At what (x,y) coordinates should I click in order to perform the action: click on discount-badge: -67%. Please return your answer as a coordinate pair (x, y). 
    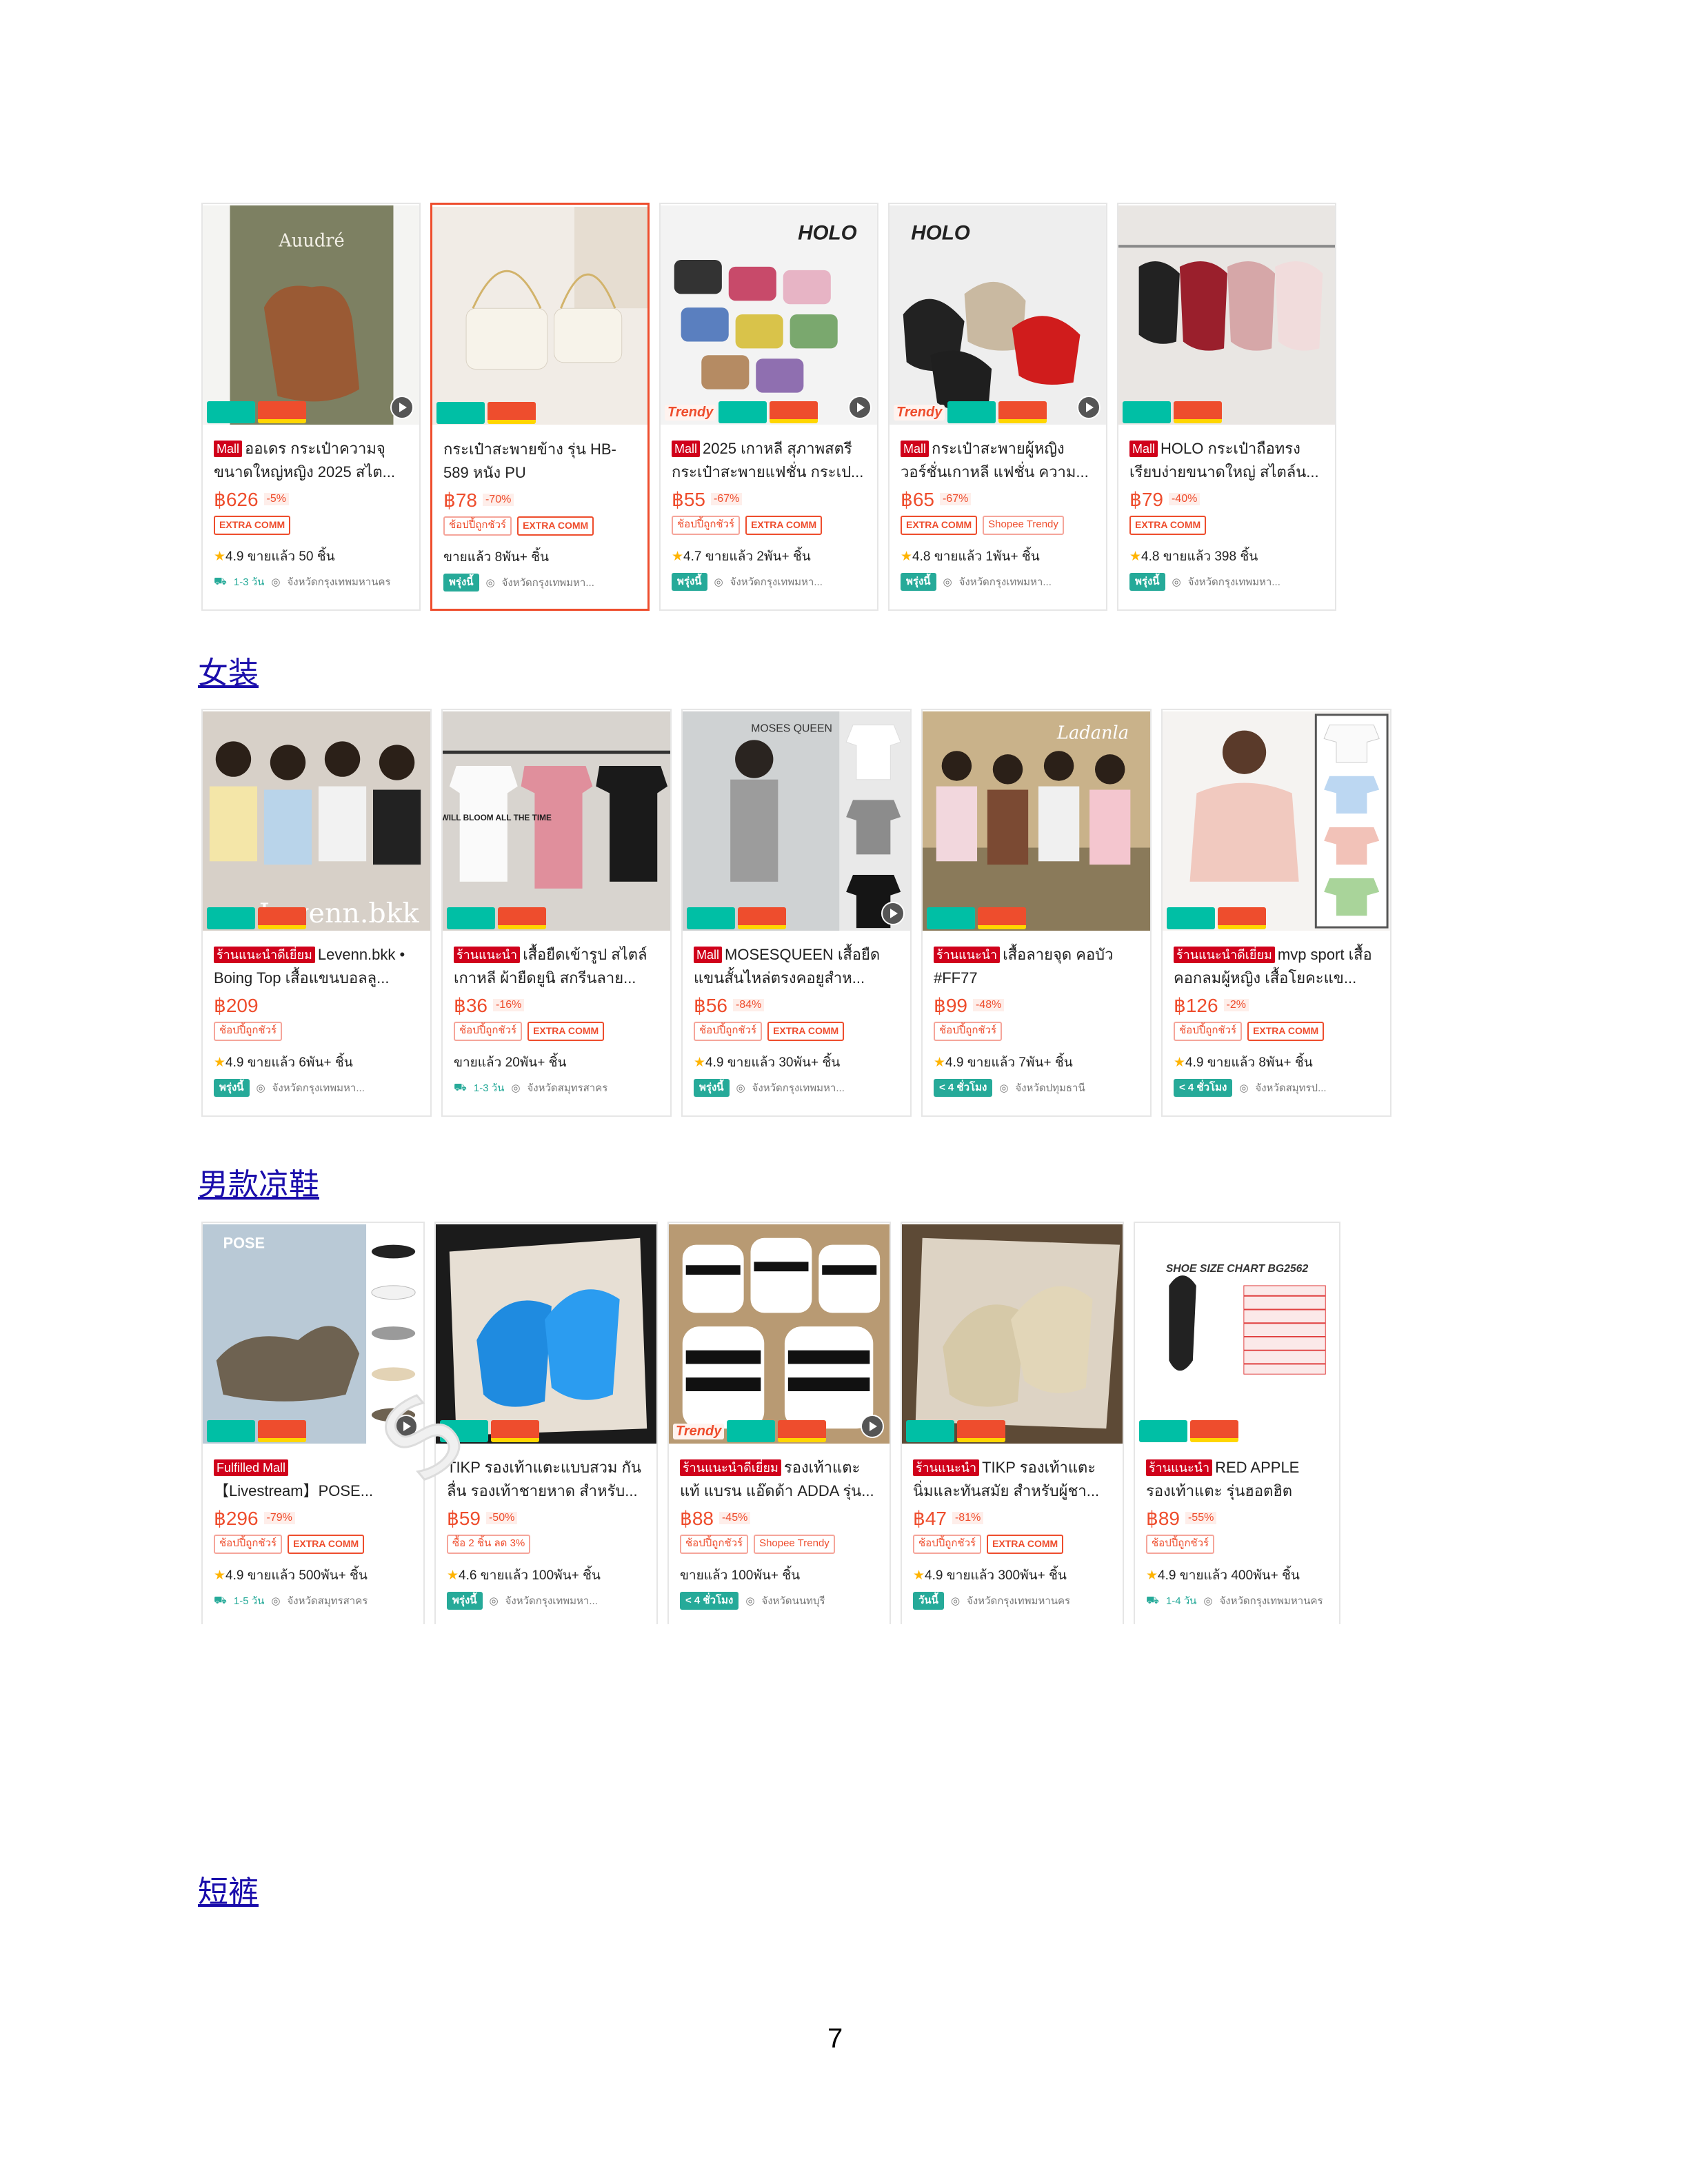
    Looking at the image, I should click on (726, 499).